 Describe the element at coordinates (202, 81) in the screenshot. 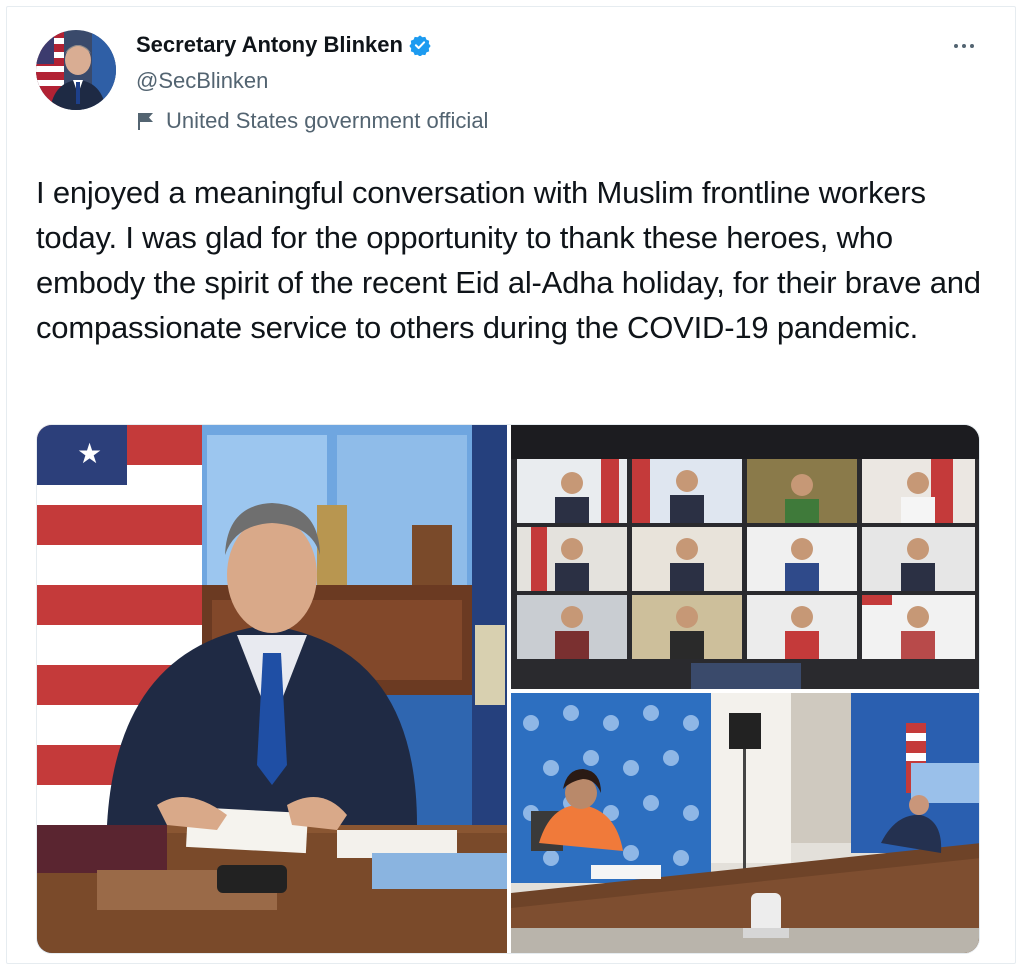

I see `author-handle: @SecBlinken` at that location.